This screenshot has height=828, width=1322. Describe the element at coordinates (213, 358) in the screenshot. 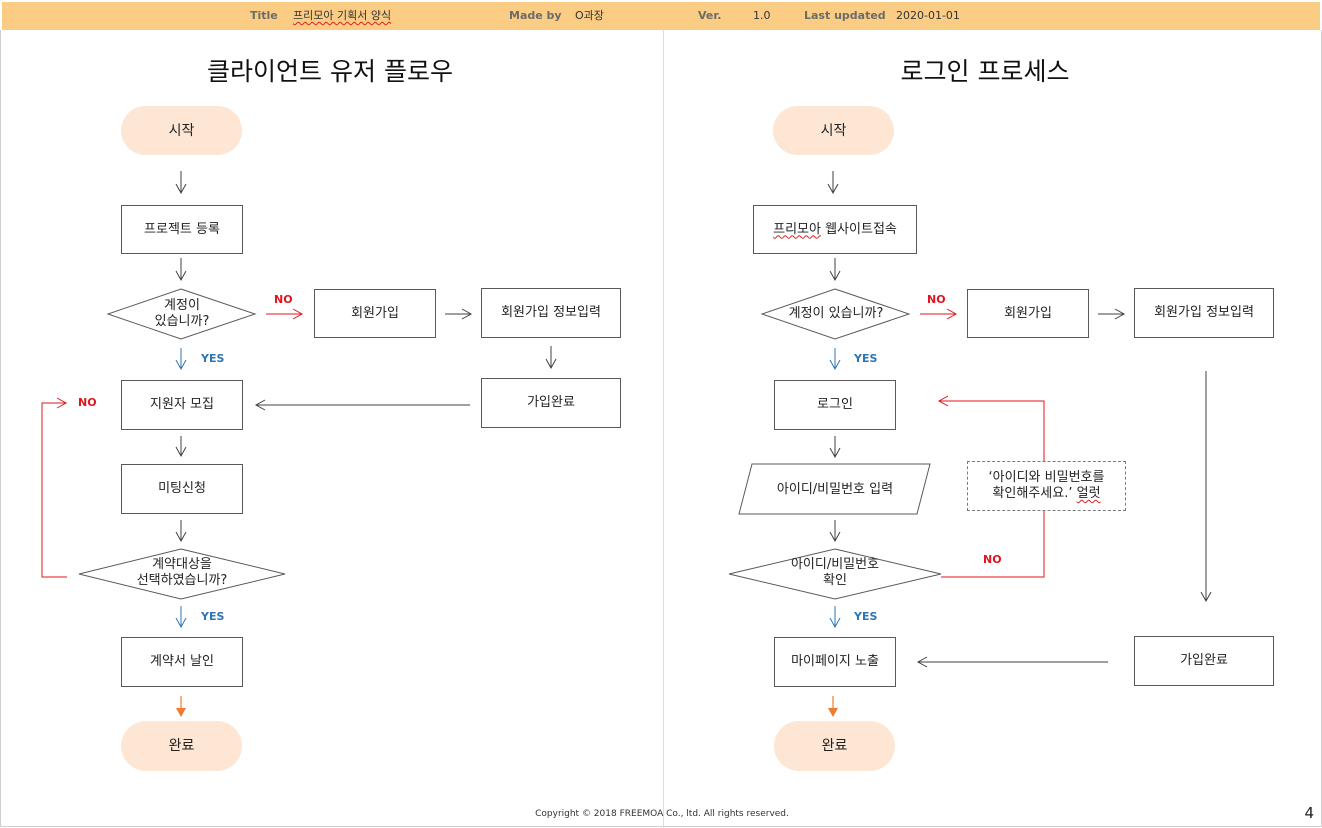

I see `left-yes-label-account: YES` at that location.